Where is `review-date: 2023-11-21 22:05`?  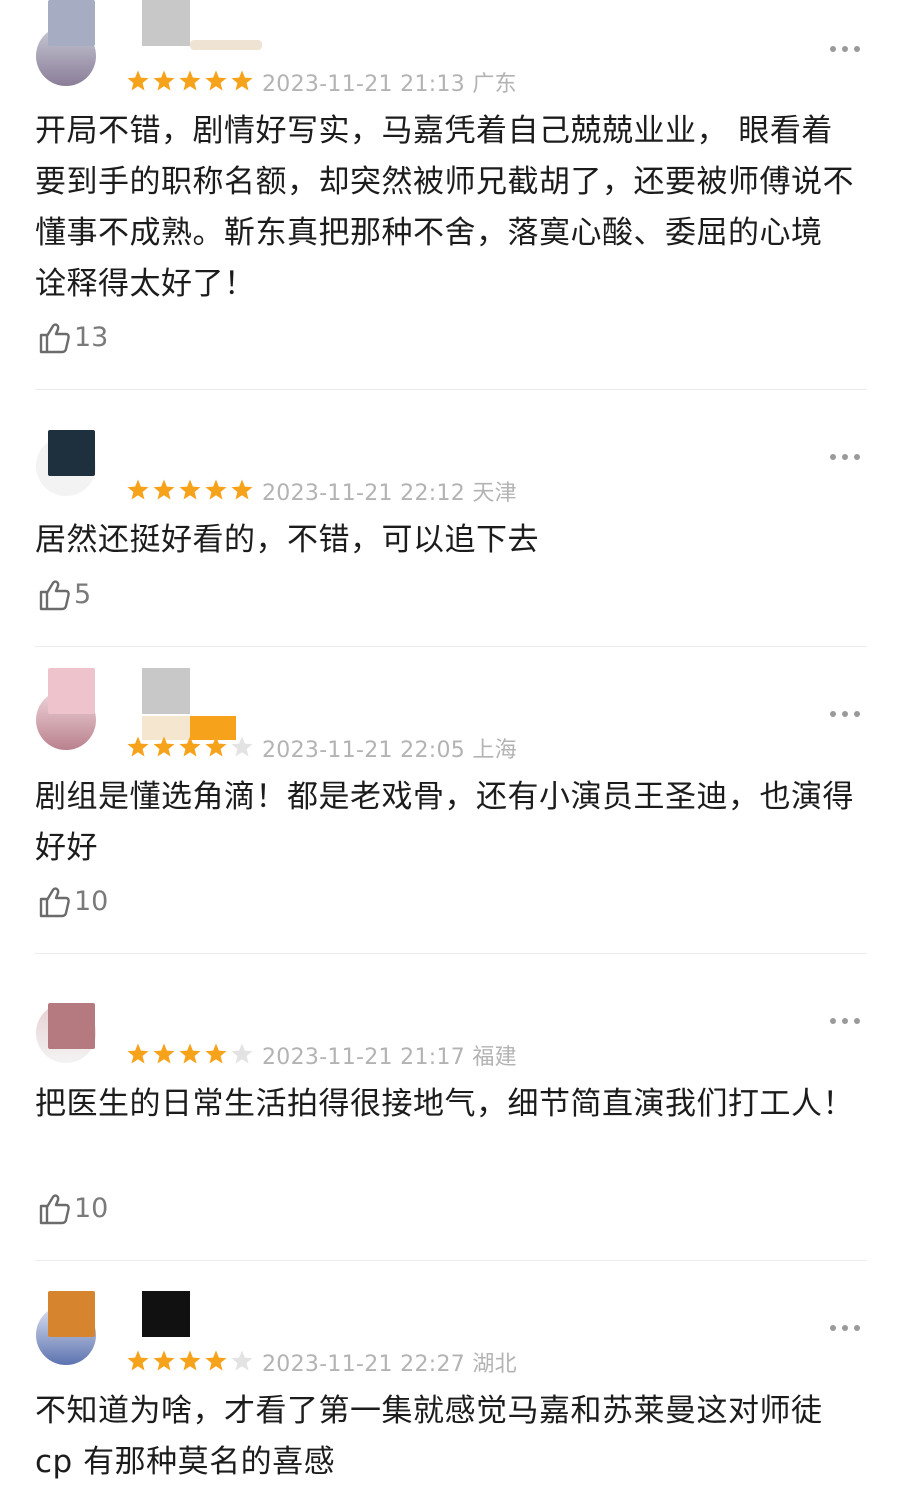 review-date: 2023-11-21 22:05 is located at coordinates (364, 750).